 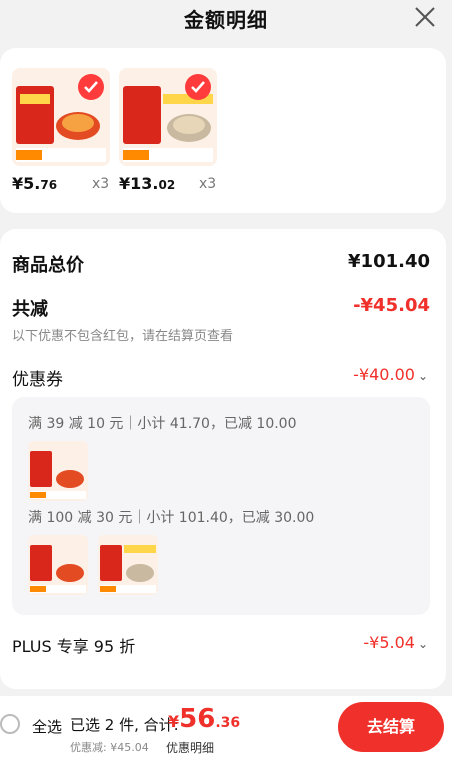 What do you see at coordinates (190, 747) in the screenshot?
I see `discount-detail-link: 优惠明细` at bounding box center [190, 747].